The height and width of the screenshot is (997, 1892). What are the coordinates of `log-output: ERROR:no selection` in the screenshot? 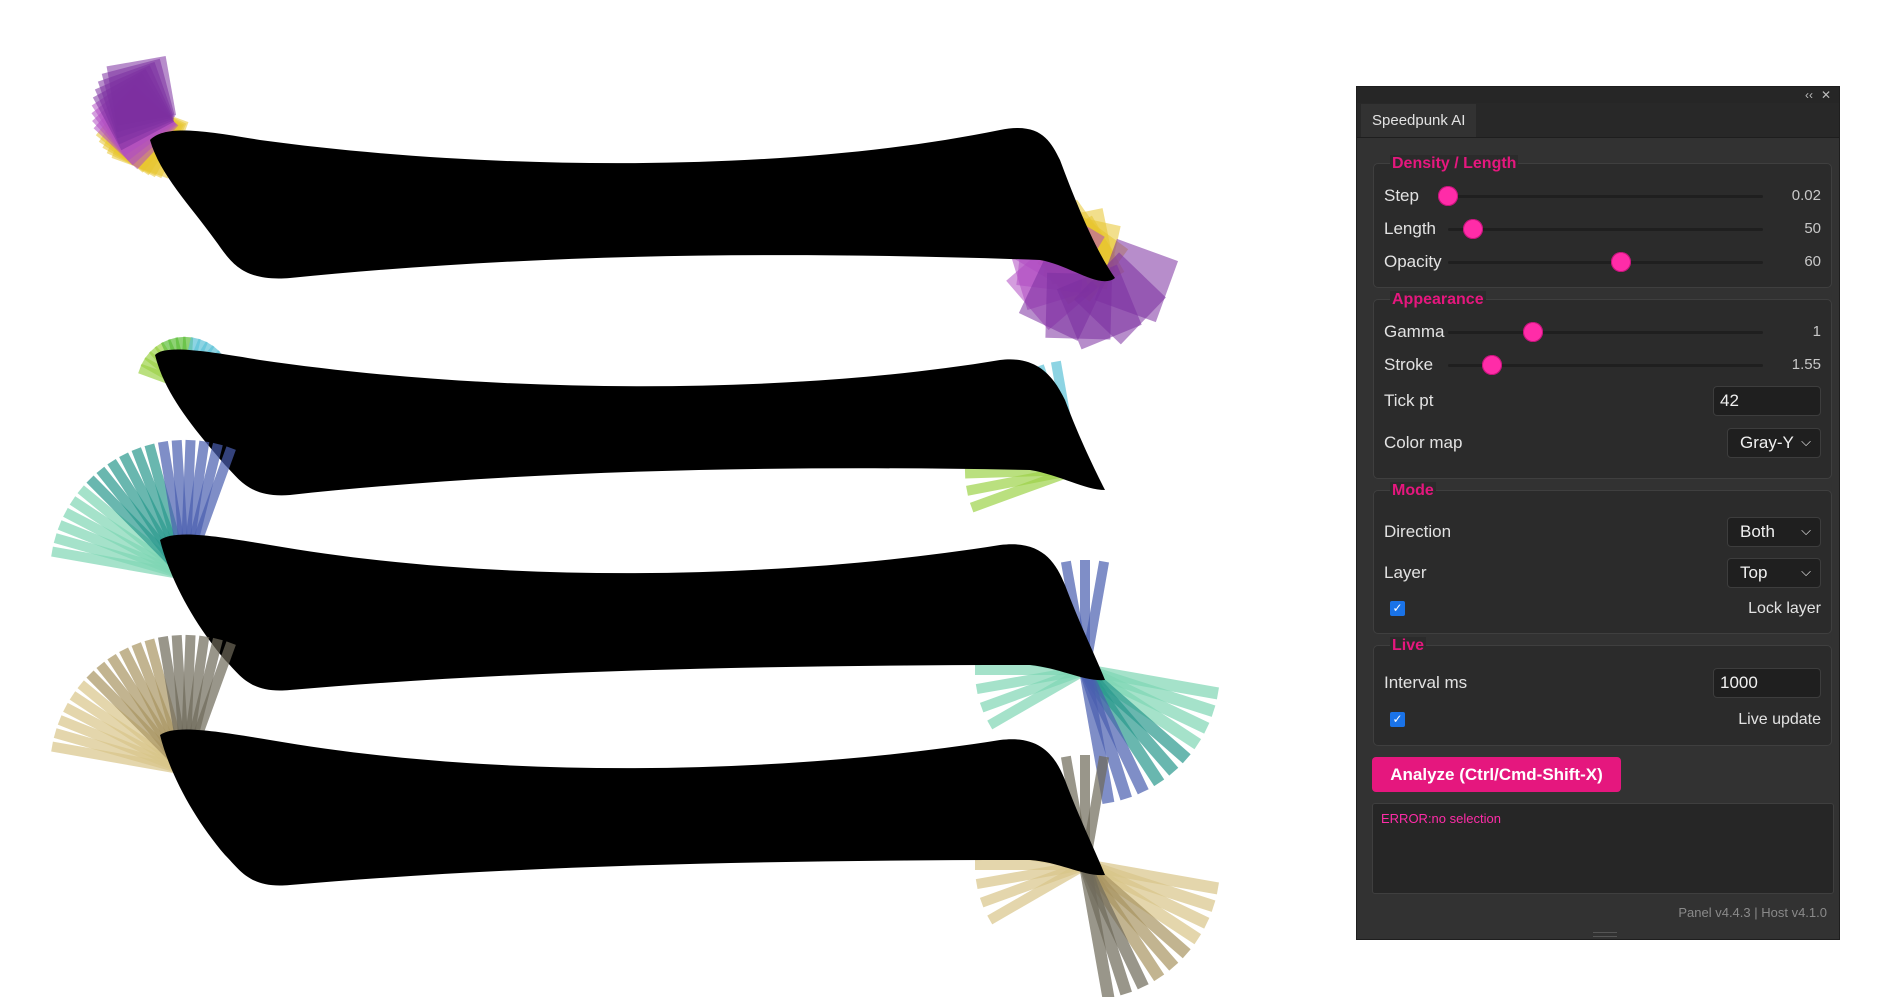 It's located at (1603, 848).